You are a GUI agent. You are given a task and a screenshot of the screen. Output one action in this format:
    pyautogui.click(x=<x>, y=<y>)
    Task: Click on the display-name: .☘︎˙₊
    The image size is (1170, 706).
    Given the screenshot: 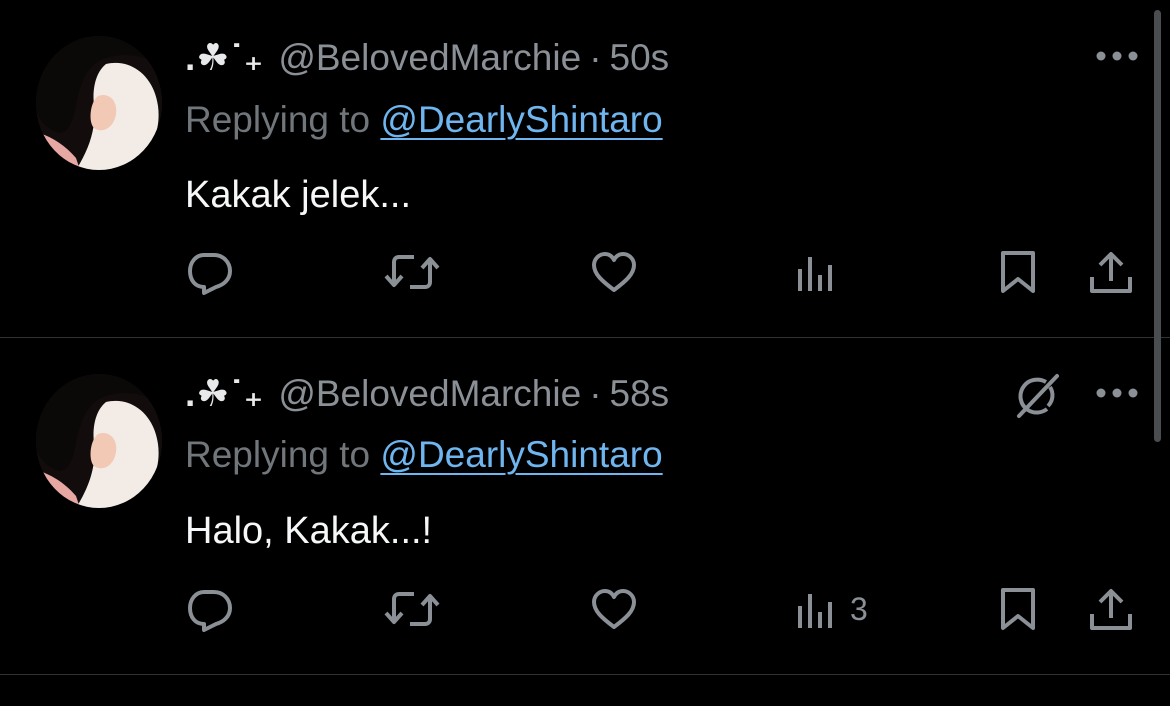 What is the action you would take?
    pyautogui.click(x=224, y=393)
    